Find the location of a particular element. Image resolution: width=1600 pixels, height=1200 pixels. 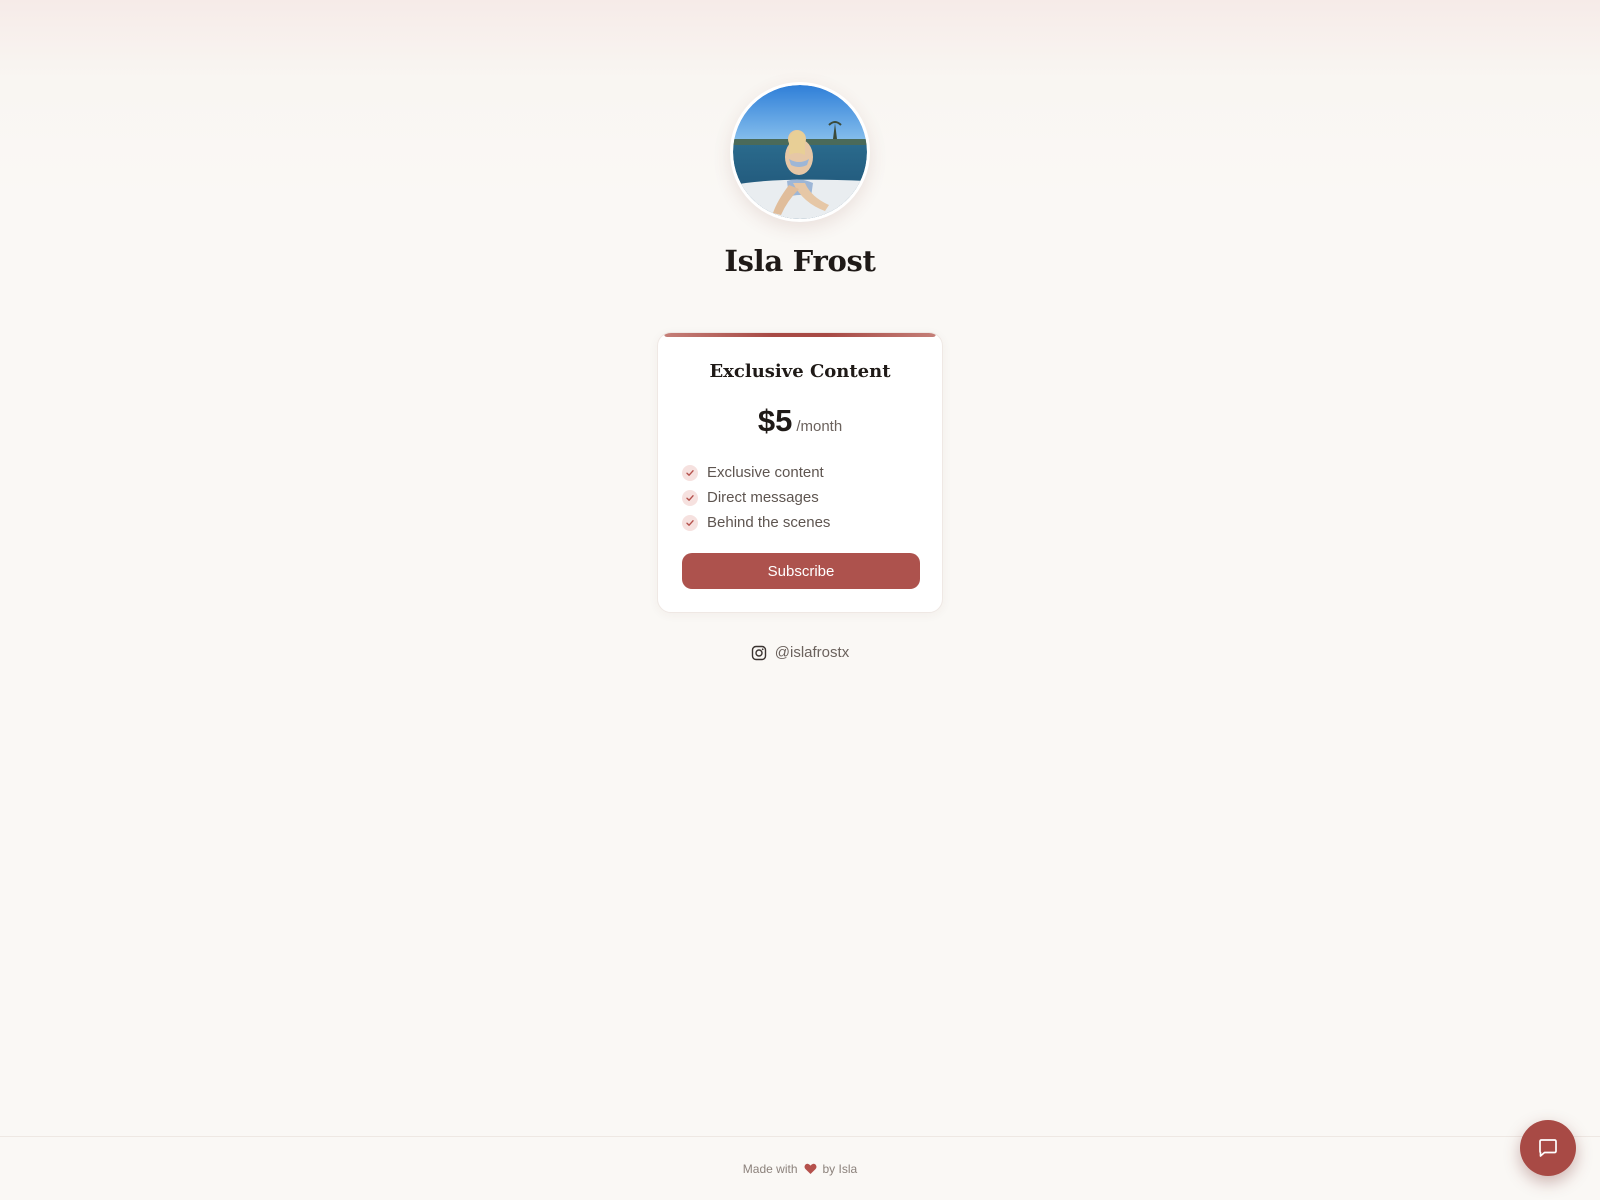

feature-item: Exclusive content is located at coordinates (756, 472).